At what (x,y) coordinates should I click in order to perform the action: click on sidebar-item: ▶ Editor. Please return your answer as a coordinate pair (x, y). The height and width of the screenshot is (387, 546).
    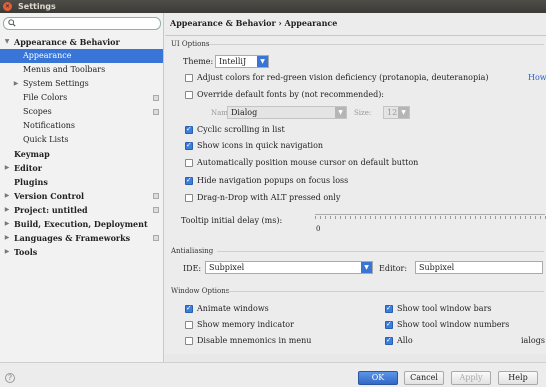
    Looking at the image, I should click on (81, 168).